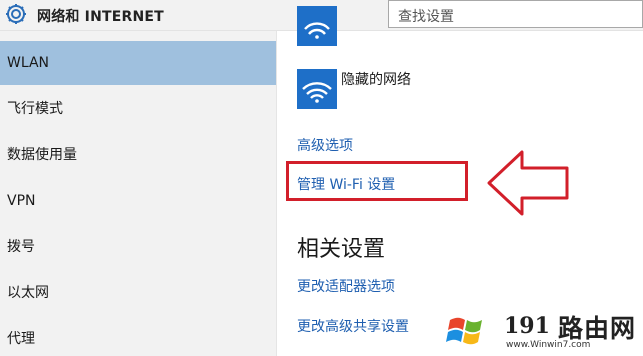  I want to click on advanced-options-link: 高级选项, so click(325, 145).